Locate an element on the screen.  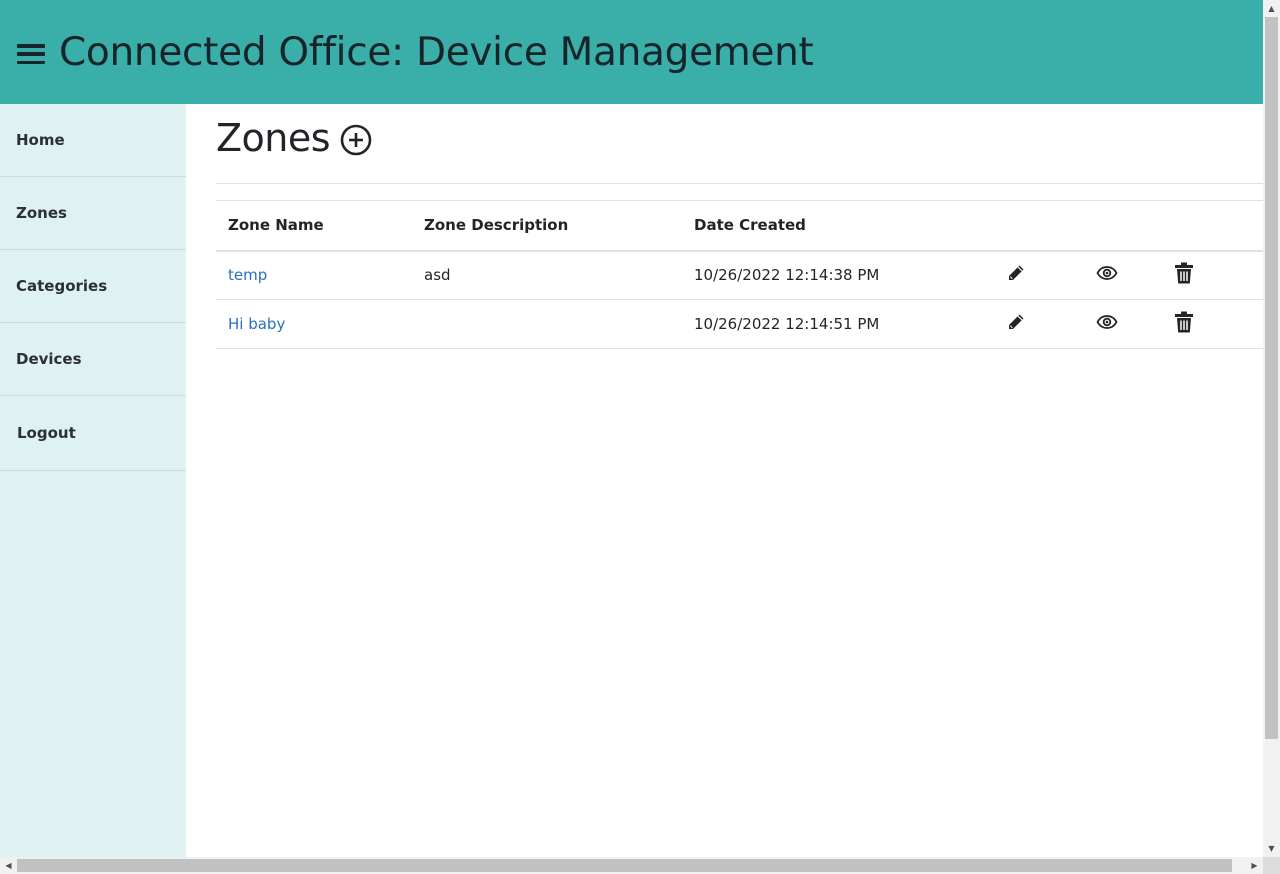
table-row: Hi baby 10/26/2022 12:14:51 PM is located at coordinates (739, 324).